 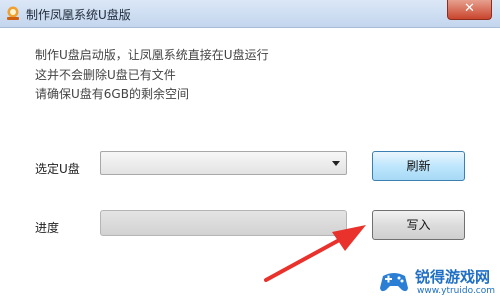 What do you see at coordinates (13, 13) in the screenshot?
I see `phoenix-app-icon` at bounding box center [13, 13].